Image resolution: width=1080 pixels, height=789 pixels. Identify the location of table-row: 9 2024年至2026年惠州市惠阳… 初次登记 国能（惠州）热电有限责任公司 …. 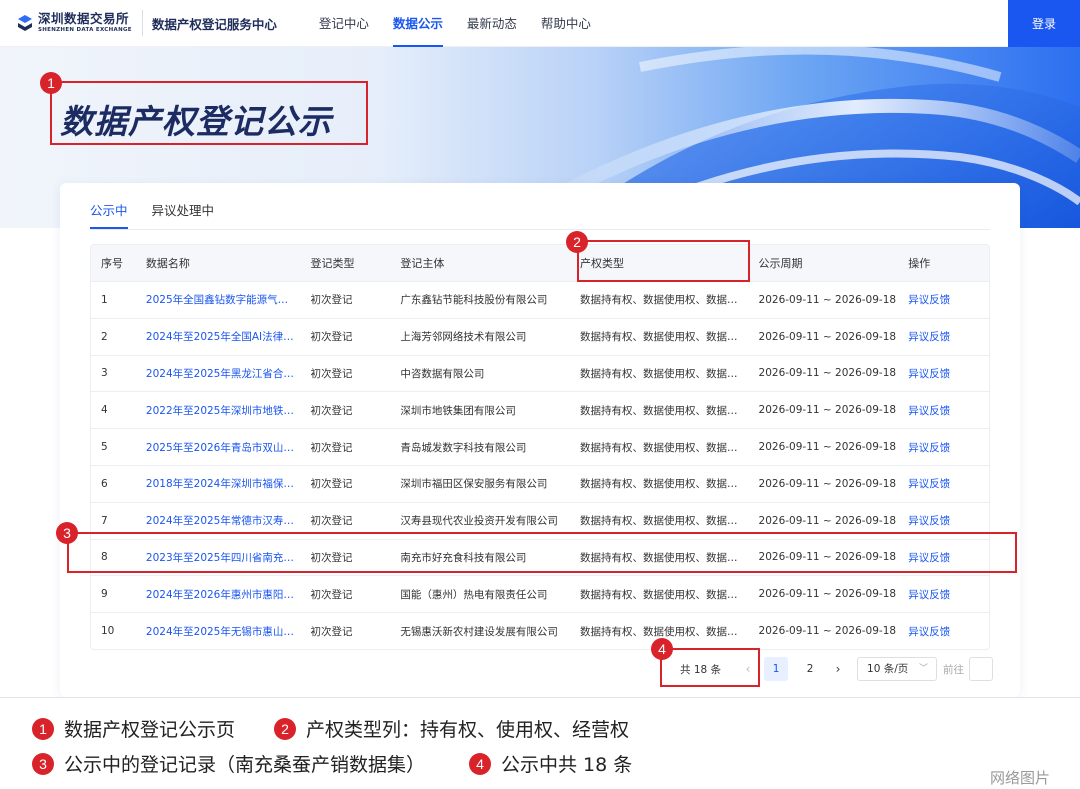
(540, 593).